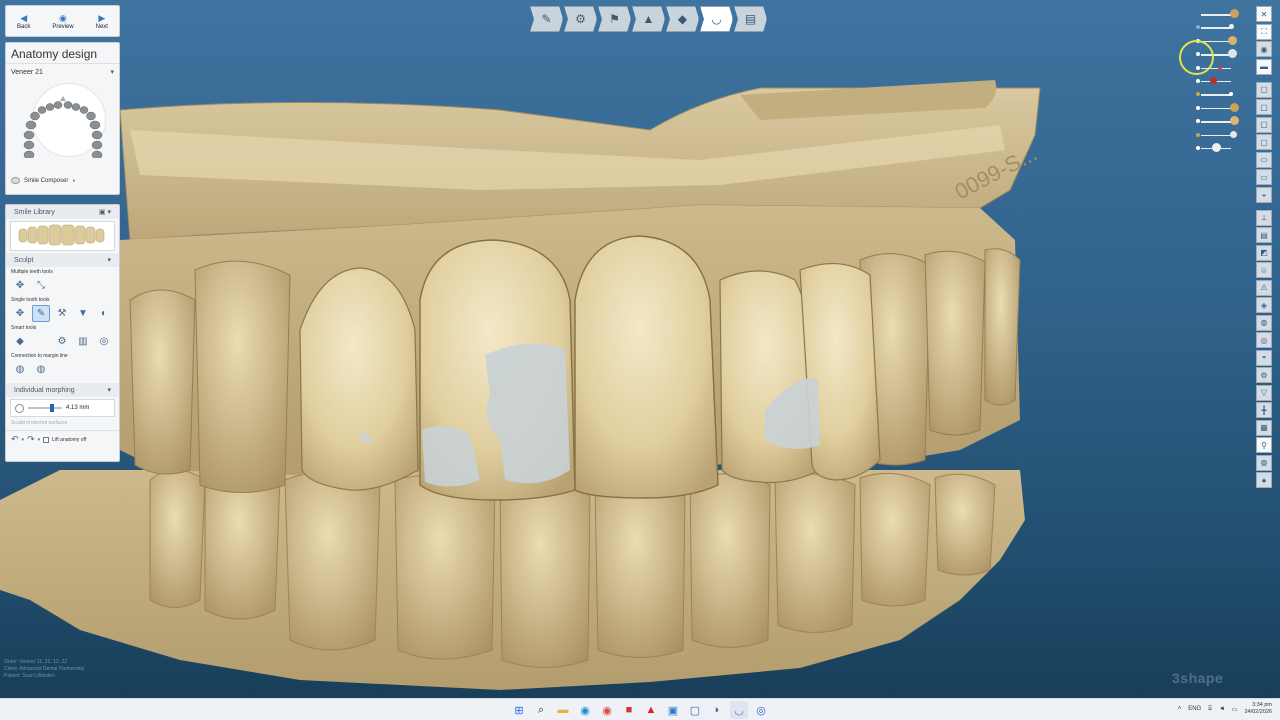  I want to click on pdf-reader-icon: ▲, so click(651, 710).